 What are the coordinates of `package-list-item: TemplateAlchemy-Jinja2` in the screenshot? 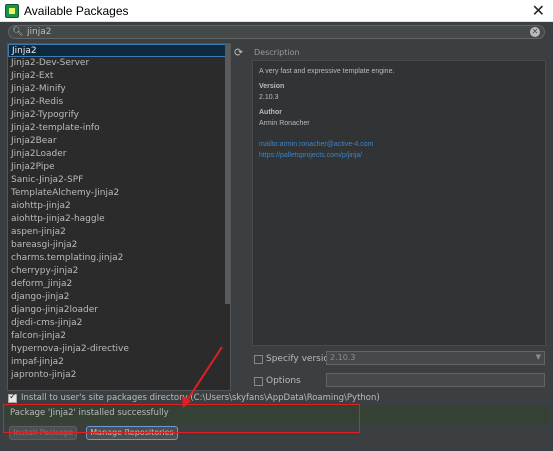 It's located at (119, 193).